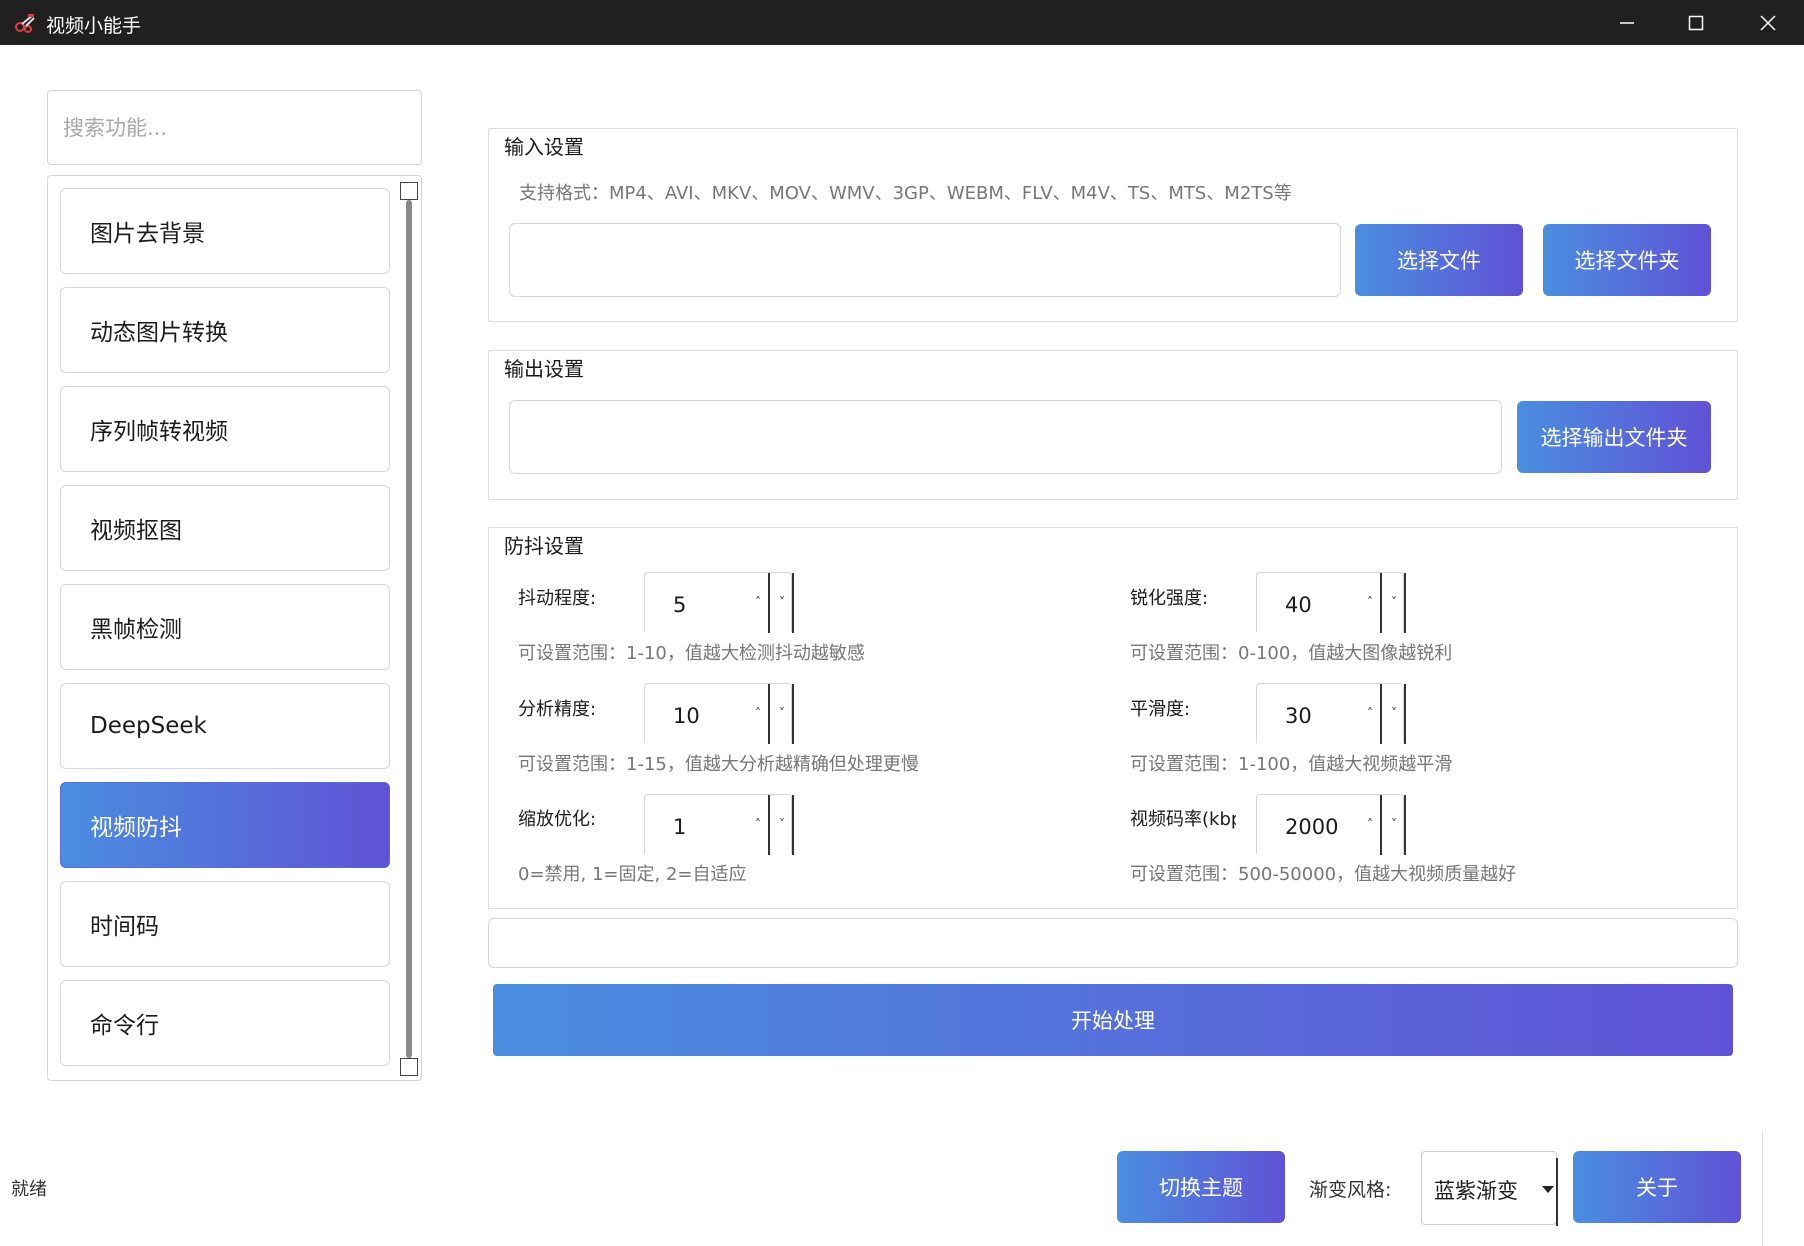 The image size is (1804, 1246). What do you see at coordinates (159, 333) in the screenshot?
I see `sidebar-item-label: 动态图片转换` at bounding box center [159, 333].